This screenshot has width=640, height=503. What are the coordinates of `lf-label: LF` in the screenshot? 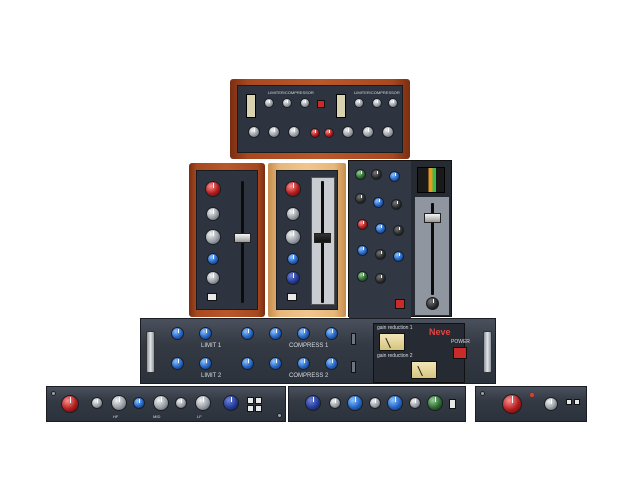 It's located at (199, 416).